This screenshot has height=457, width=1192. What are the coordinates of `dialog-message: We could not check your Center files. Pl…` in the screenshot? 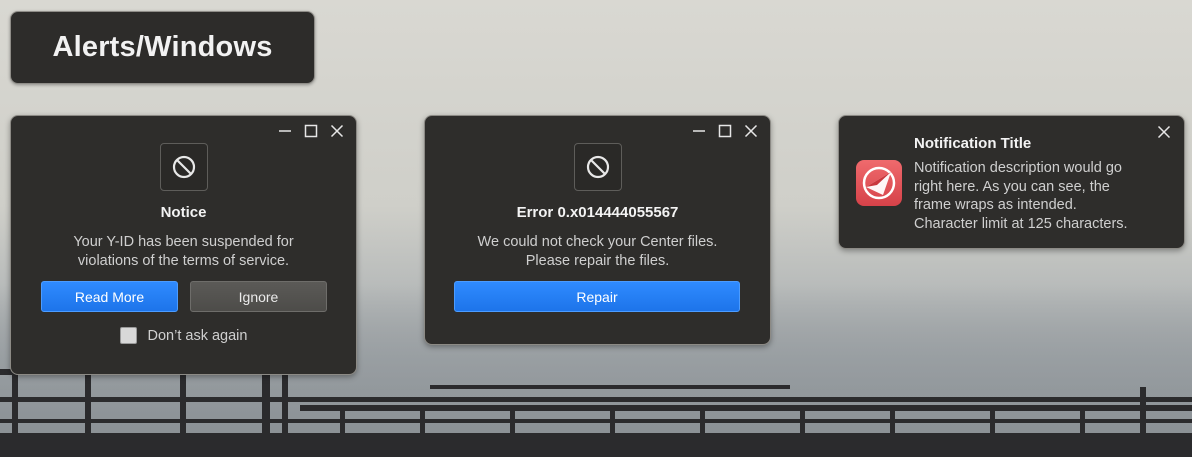 It's located at (597, 252).